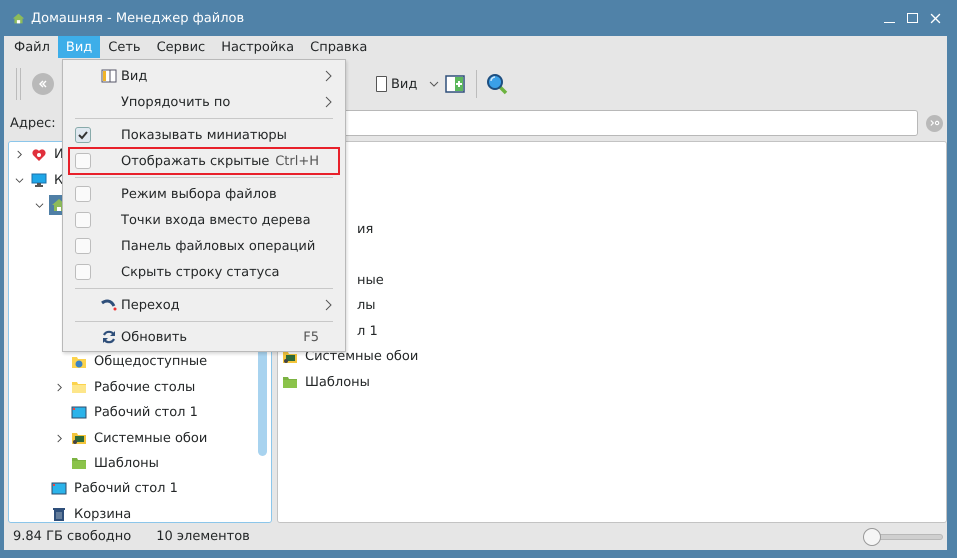 The height and width of the screenshot is (558, 957). I want to click on menu-item: Справка, so click(339, 47).